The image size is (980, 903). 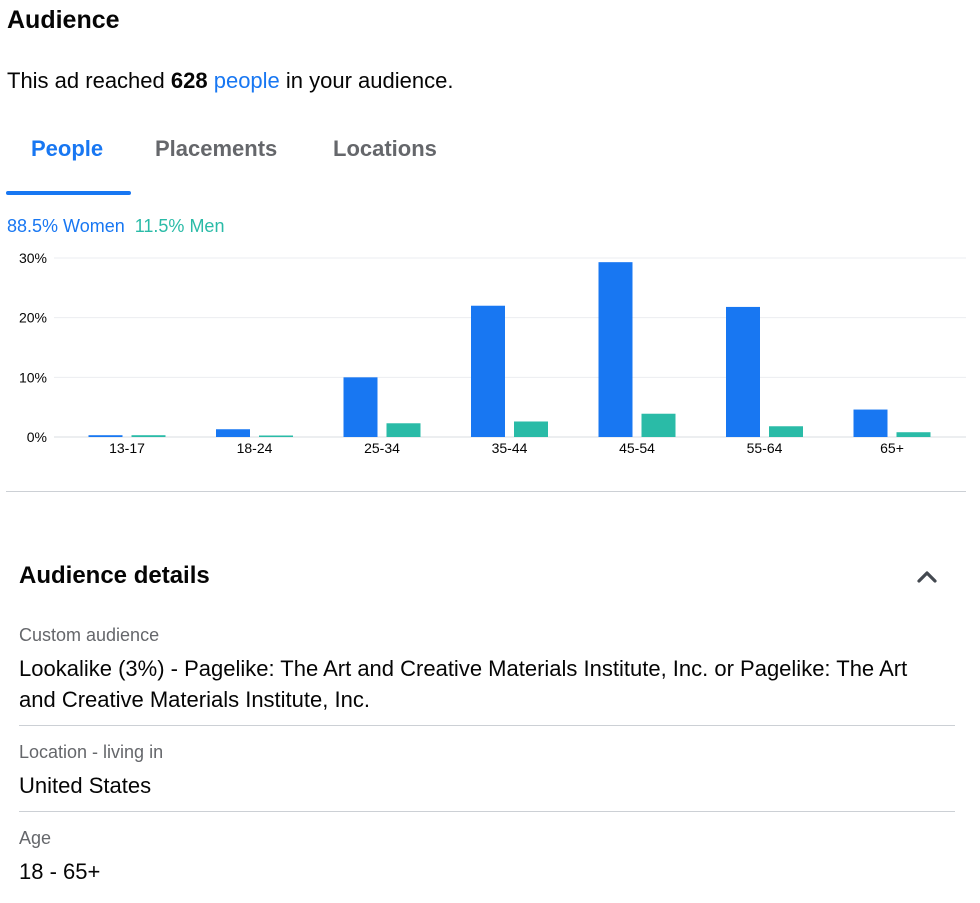 I want to click on section-divider, so click(x=486, y=491).